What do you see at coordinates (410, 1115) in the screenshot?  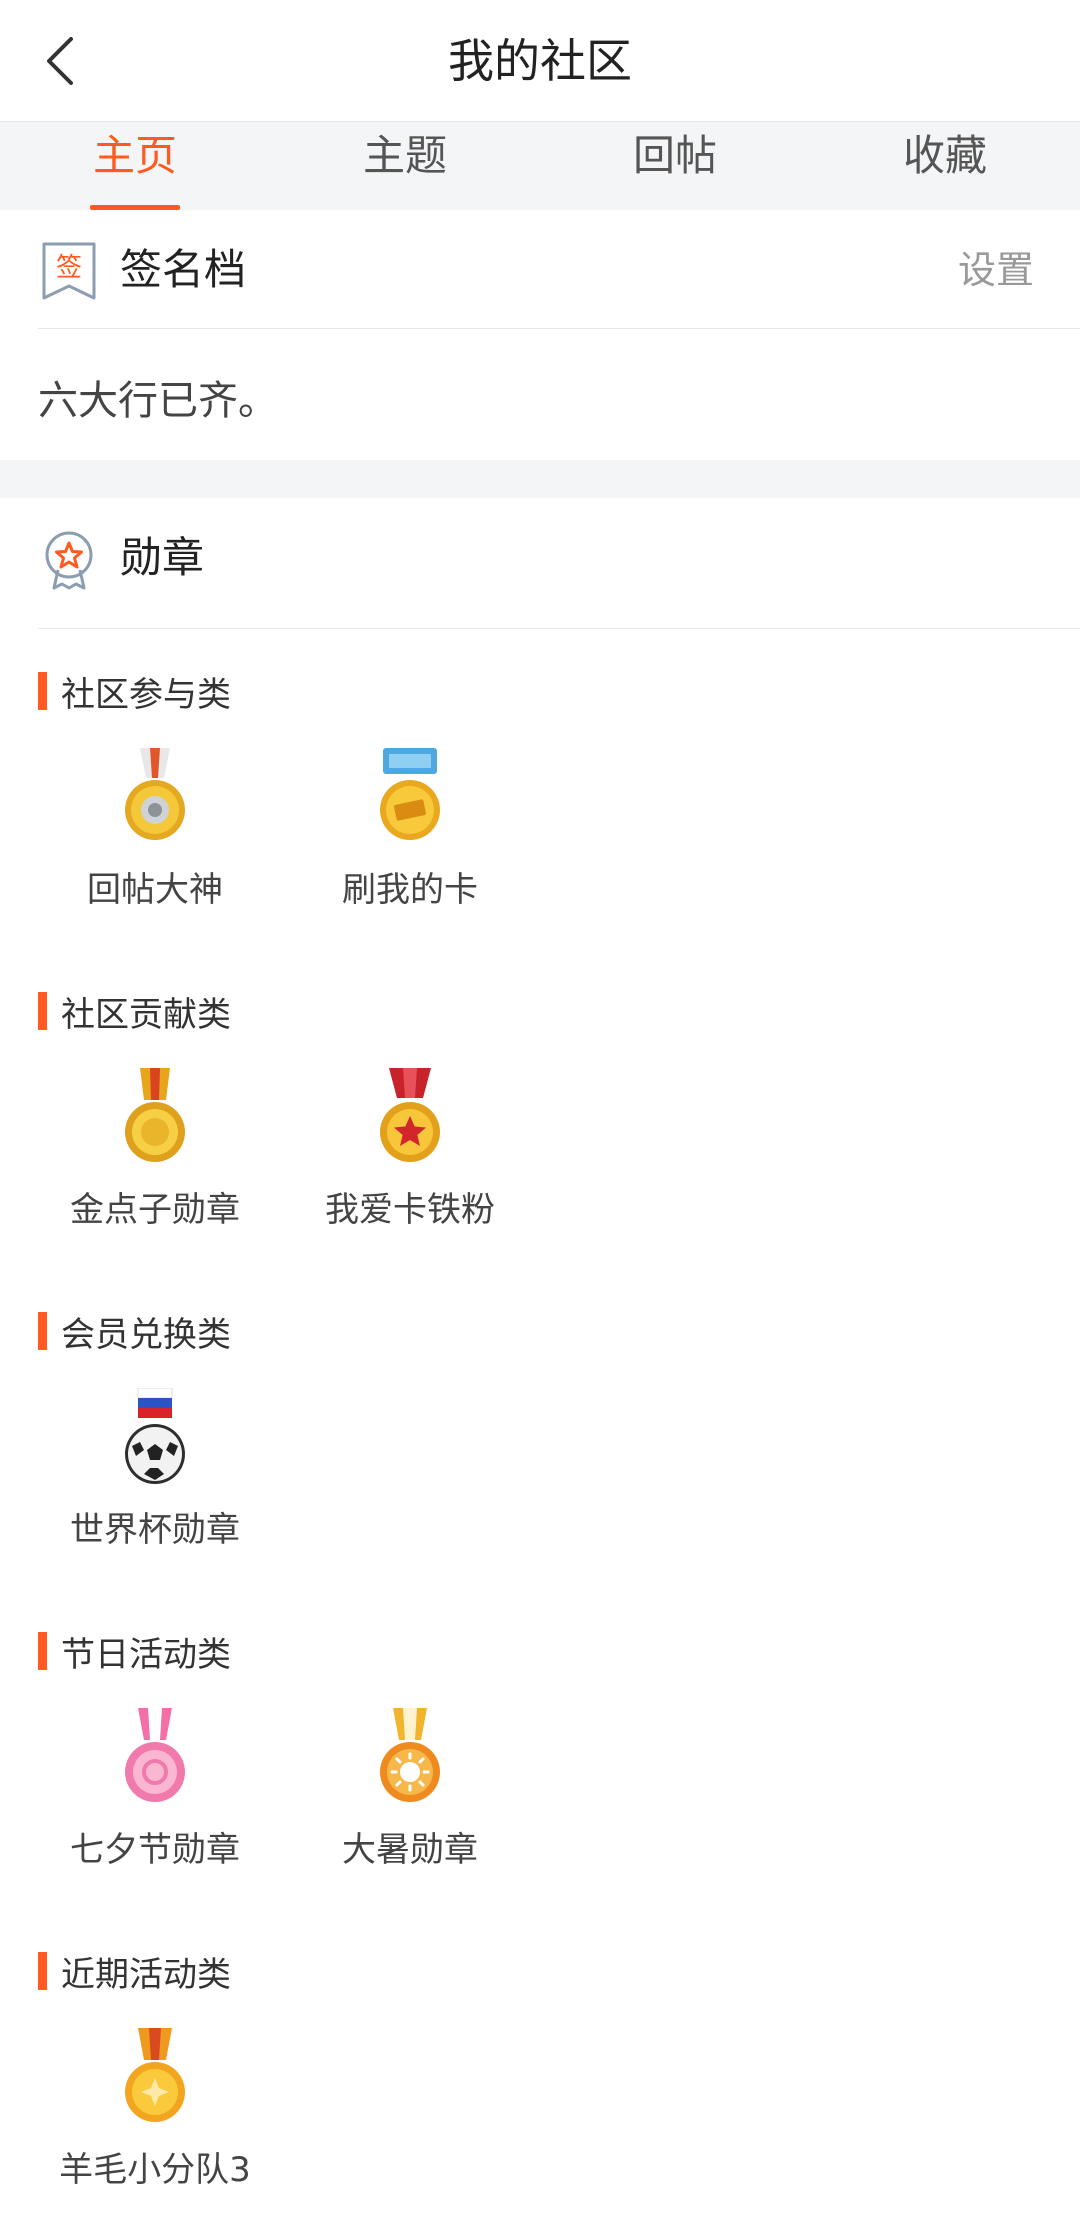 I see `red-star-medal-icon` at bounding box center [410, 1115].